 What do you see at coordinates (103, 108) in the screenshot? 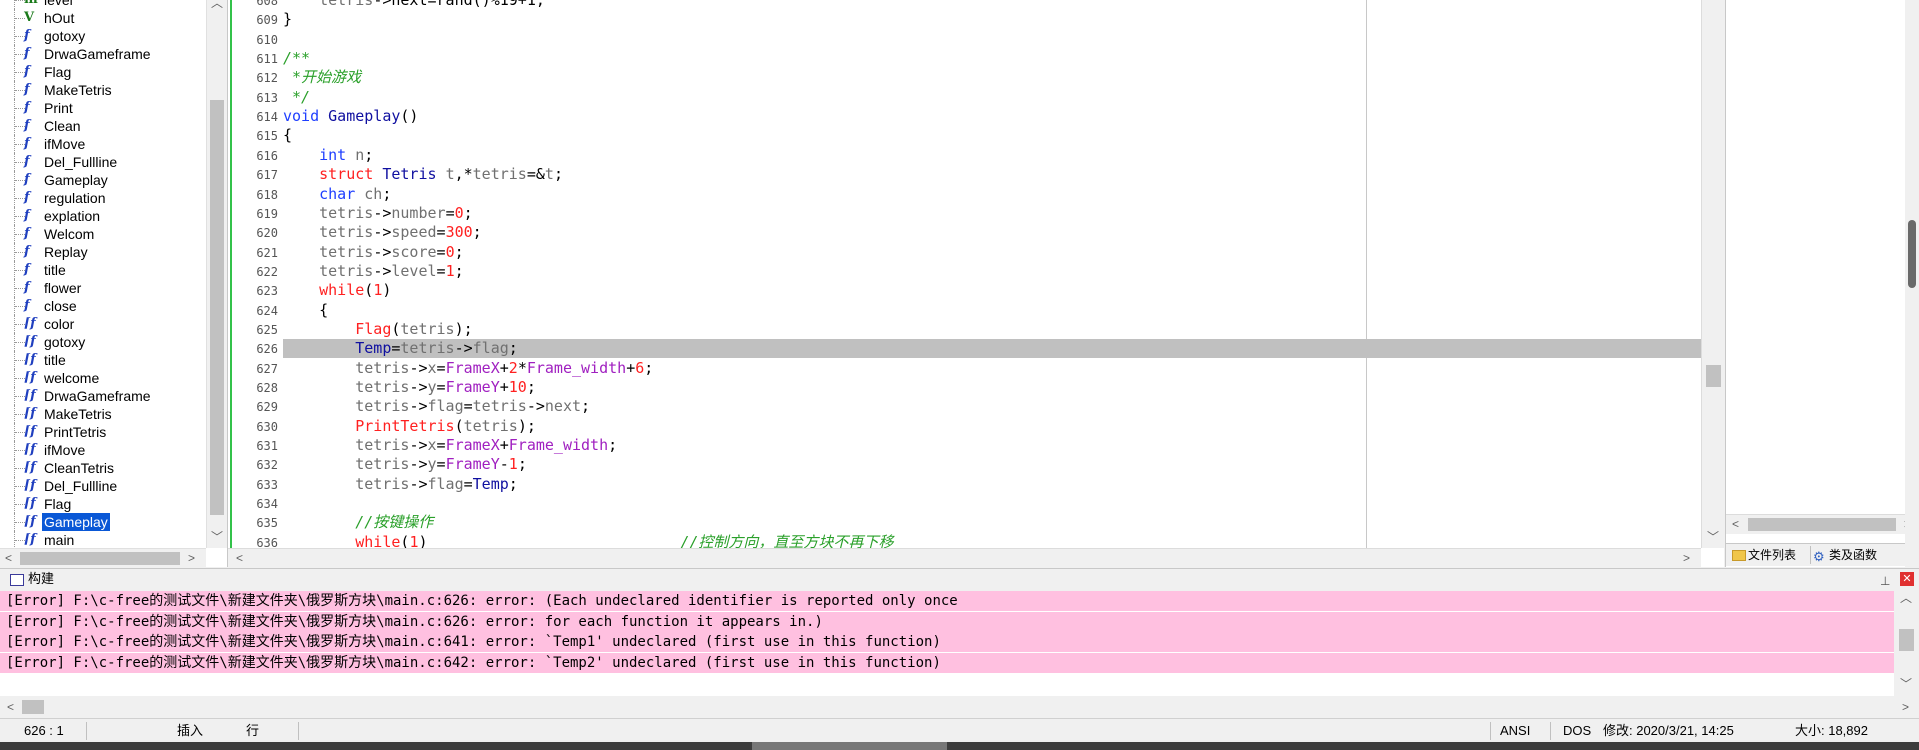
I see `tree-item: f Print` at bounding box center [103, 108].